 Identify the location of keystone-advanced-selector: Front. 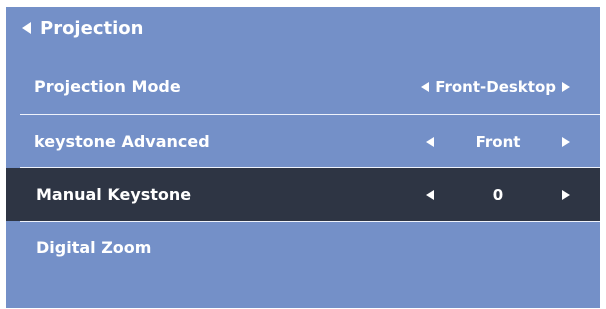
(498, 141).